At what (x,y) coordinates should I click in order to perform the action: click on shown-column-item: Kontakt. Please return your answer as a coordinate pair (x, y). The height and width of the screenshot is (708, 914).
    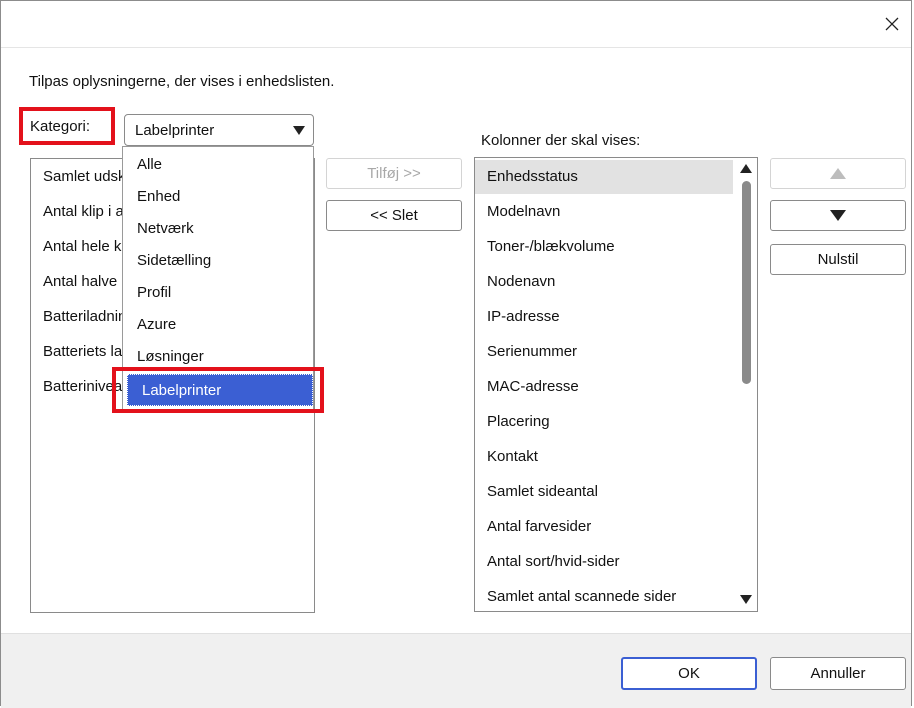
    Looking at the image, I should click on (506, 457).